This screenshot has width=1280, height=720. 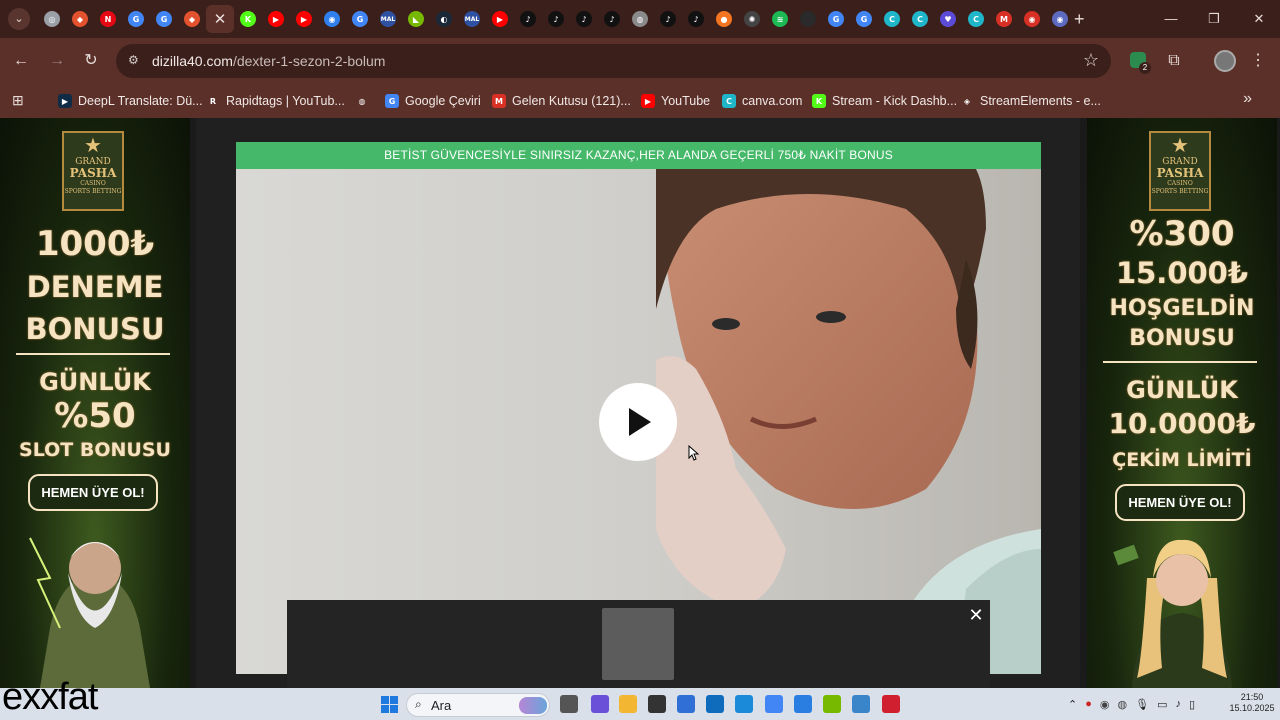 What do you see at coordinates (1105, 704) in the screenshot?
I see `tray-app-icon: ◉` at bounding box center [1105, 704].